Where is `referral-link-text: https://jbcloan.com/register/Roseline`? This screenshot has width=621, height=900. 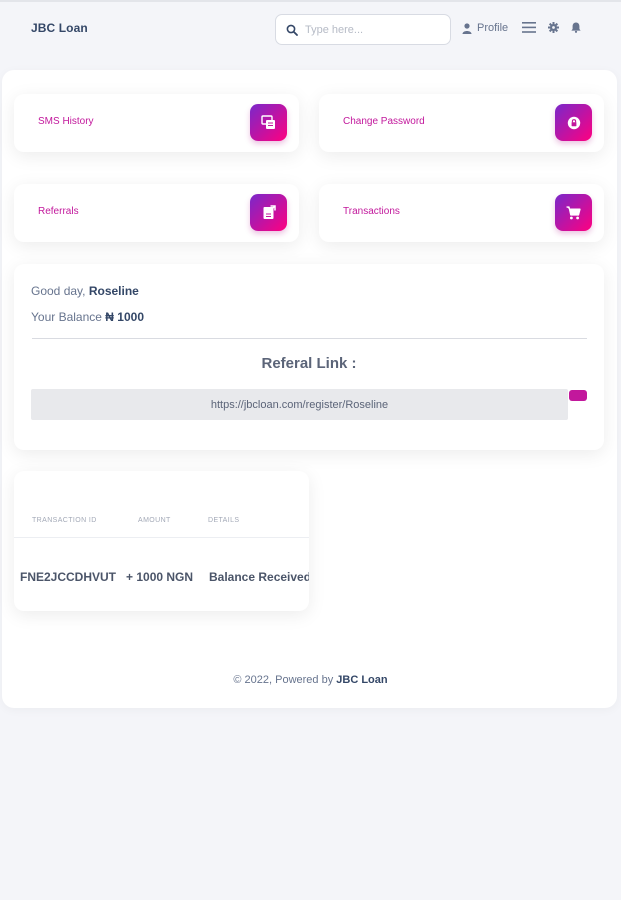 referral-link-text: https://jbcloan.com/register/Roseline is located at coordinates (299, 404).